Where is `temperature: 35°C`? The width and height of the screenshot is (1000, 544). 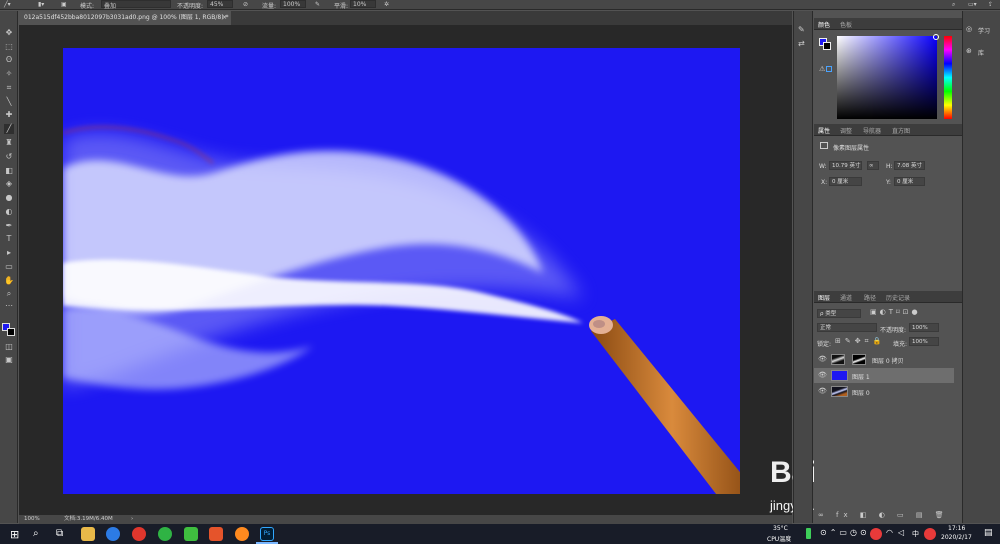
temperature: 35°C is located at coordinates (780, 528).